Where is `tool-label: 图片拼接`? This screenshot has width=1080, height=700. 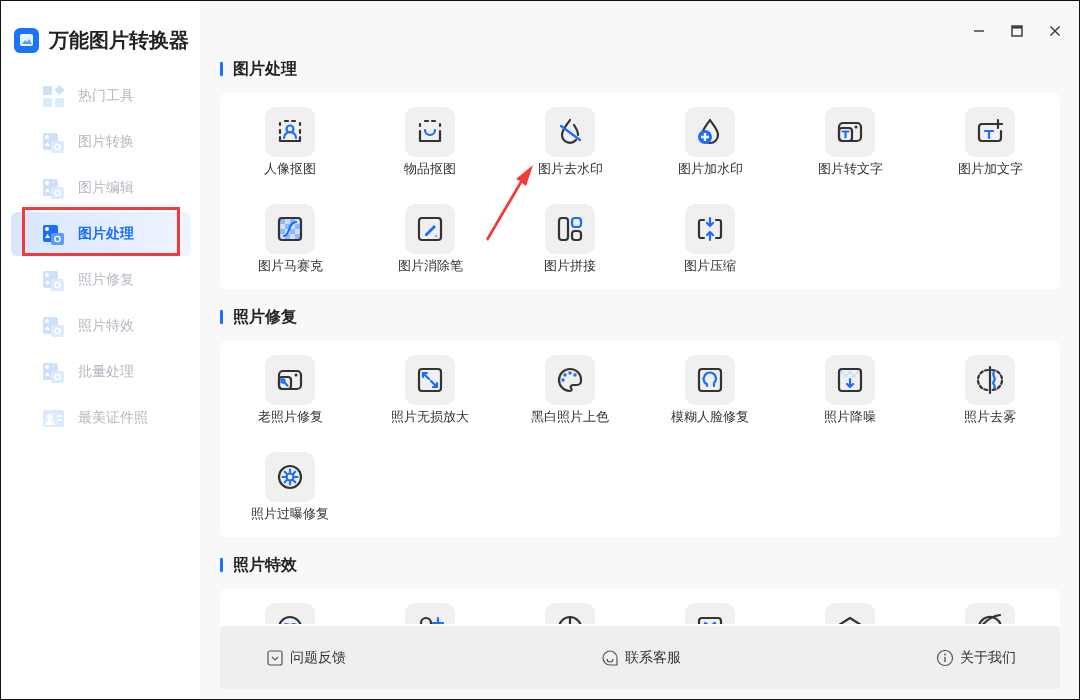
tool-label: 图片拼接 is located at coordinates (570, 266).